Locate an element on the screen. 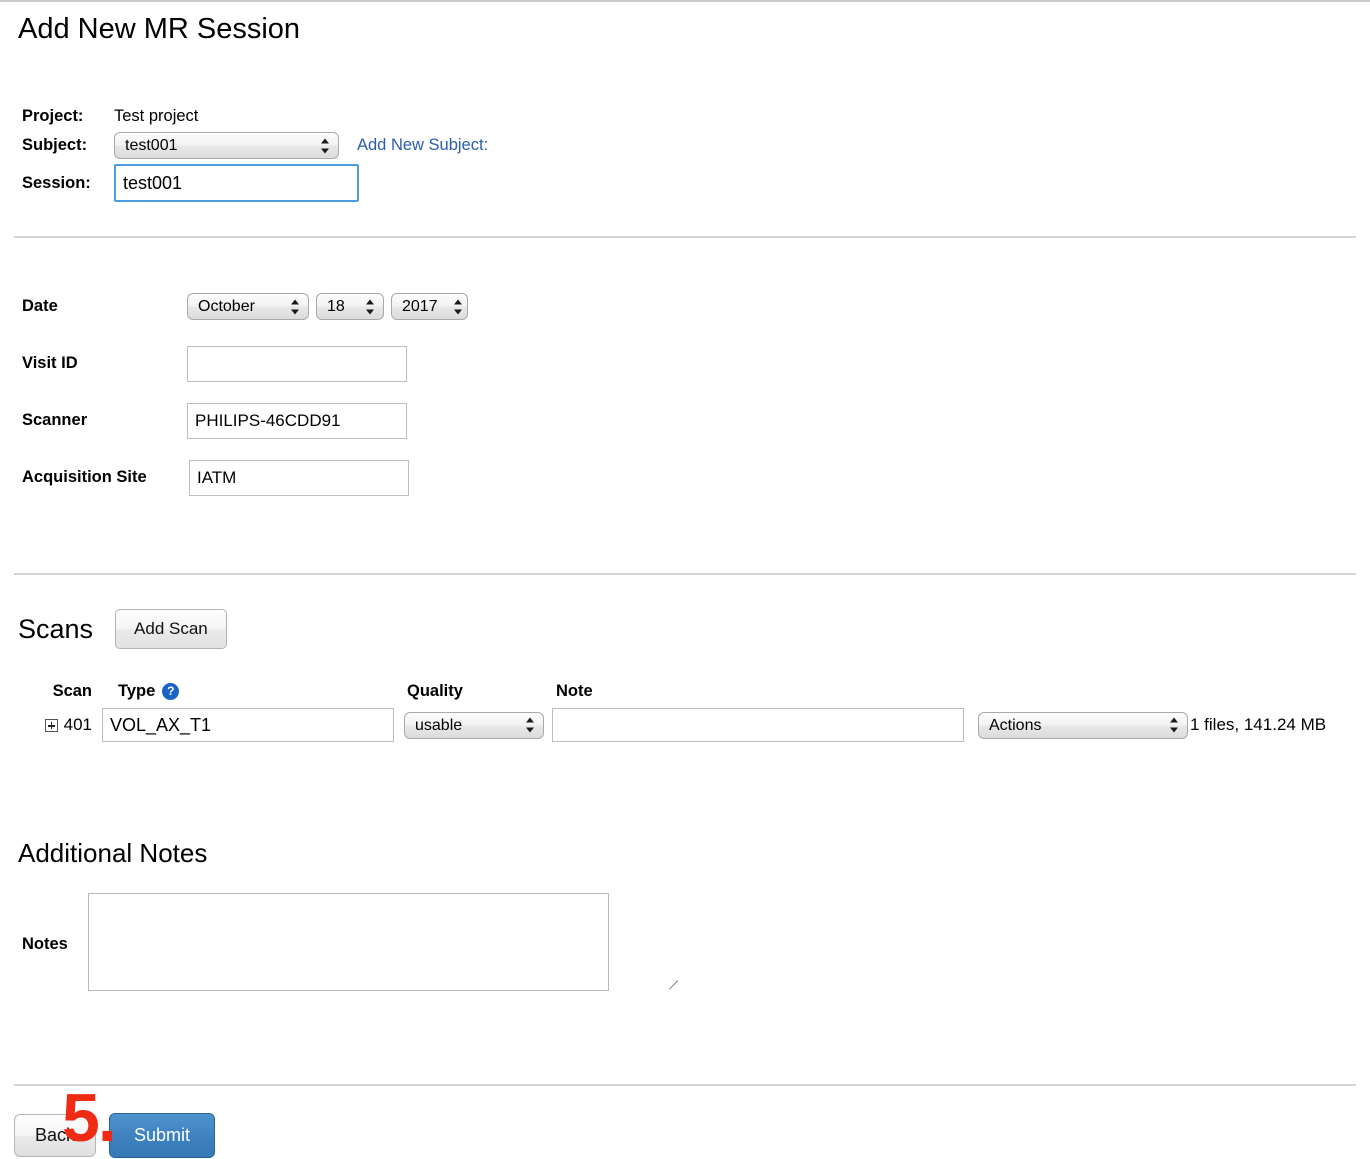 This screenshot has width=1370, height=1159. subject-select: test001 is located at coordinates (226, 145).